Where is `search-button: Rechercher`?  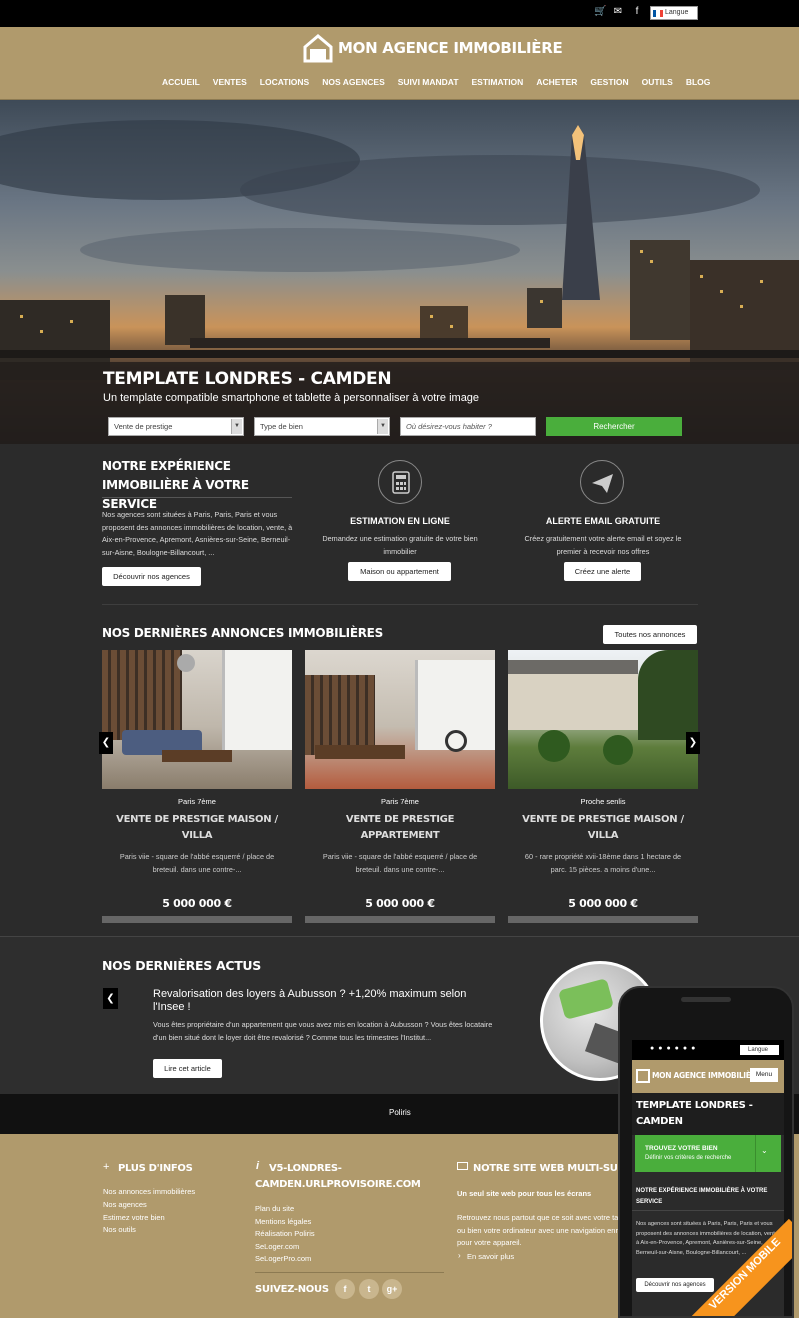
search-button: Rechercher is located at coordinates (614, 426).